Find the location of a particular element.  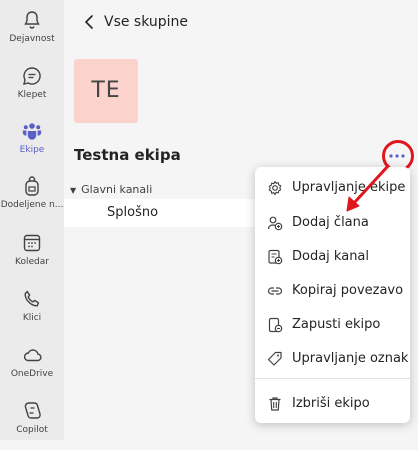

chat-icon is located at coordinates (32, 76).